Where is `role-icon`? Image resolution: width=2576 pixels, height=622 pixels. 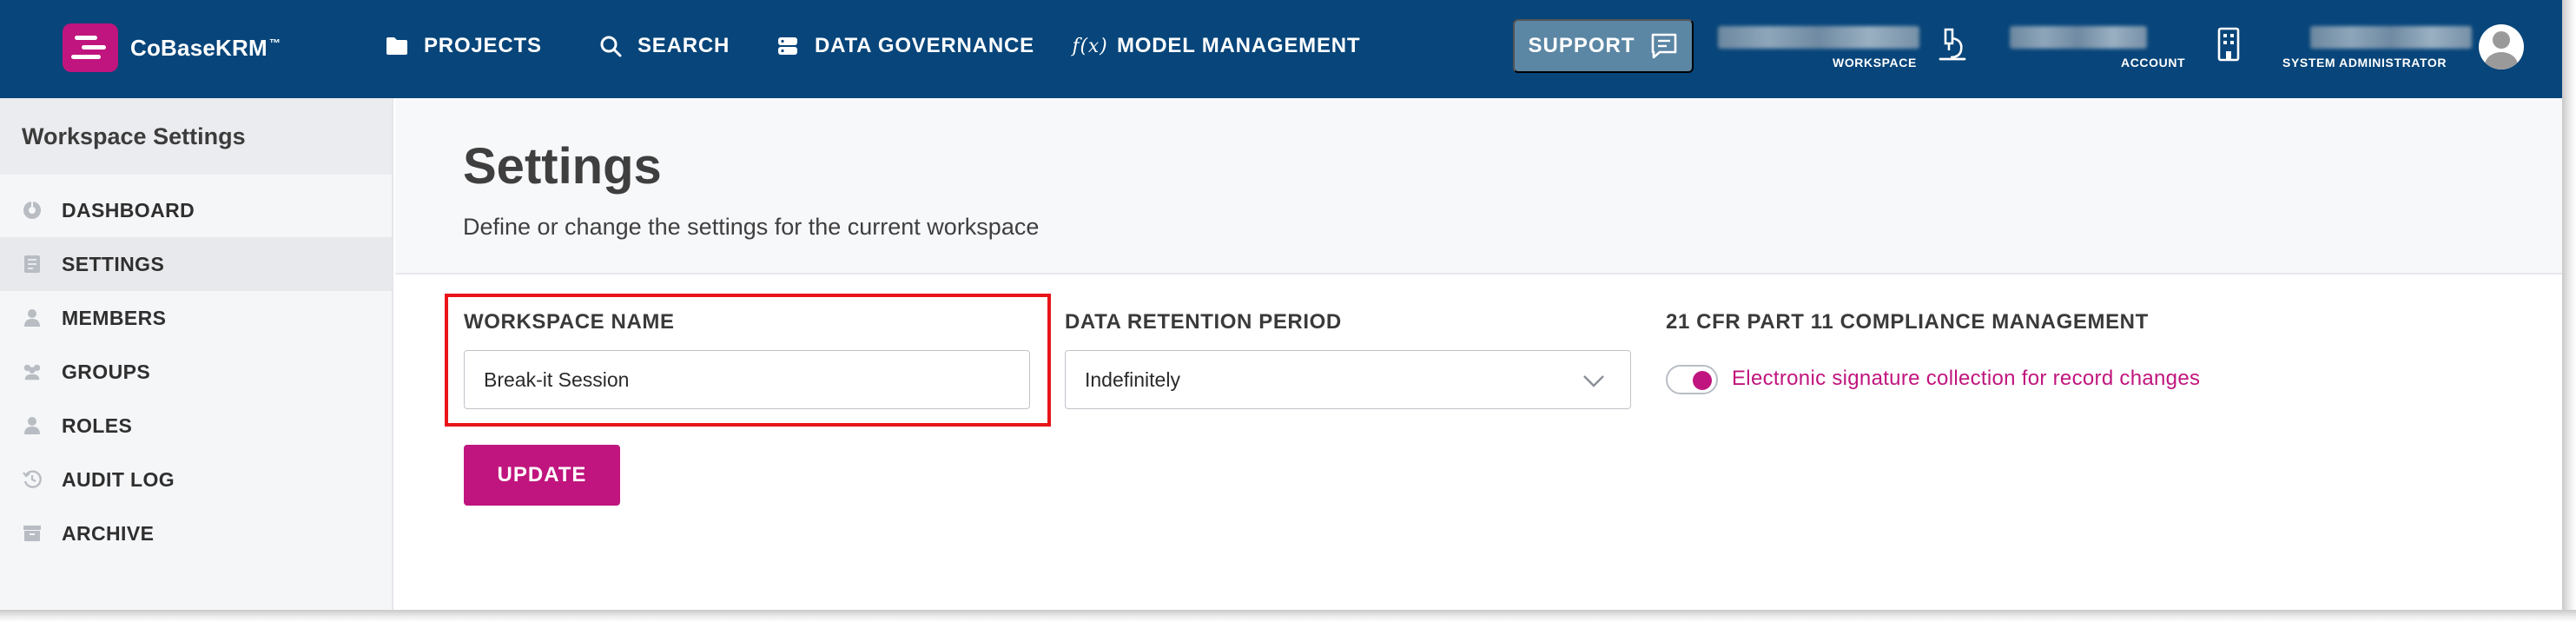
role-icon is located at coordinates (32, 426).